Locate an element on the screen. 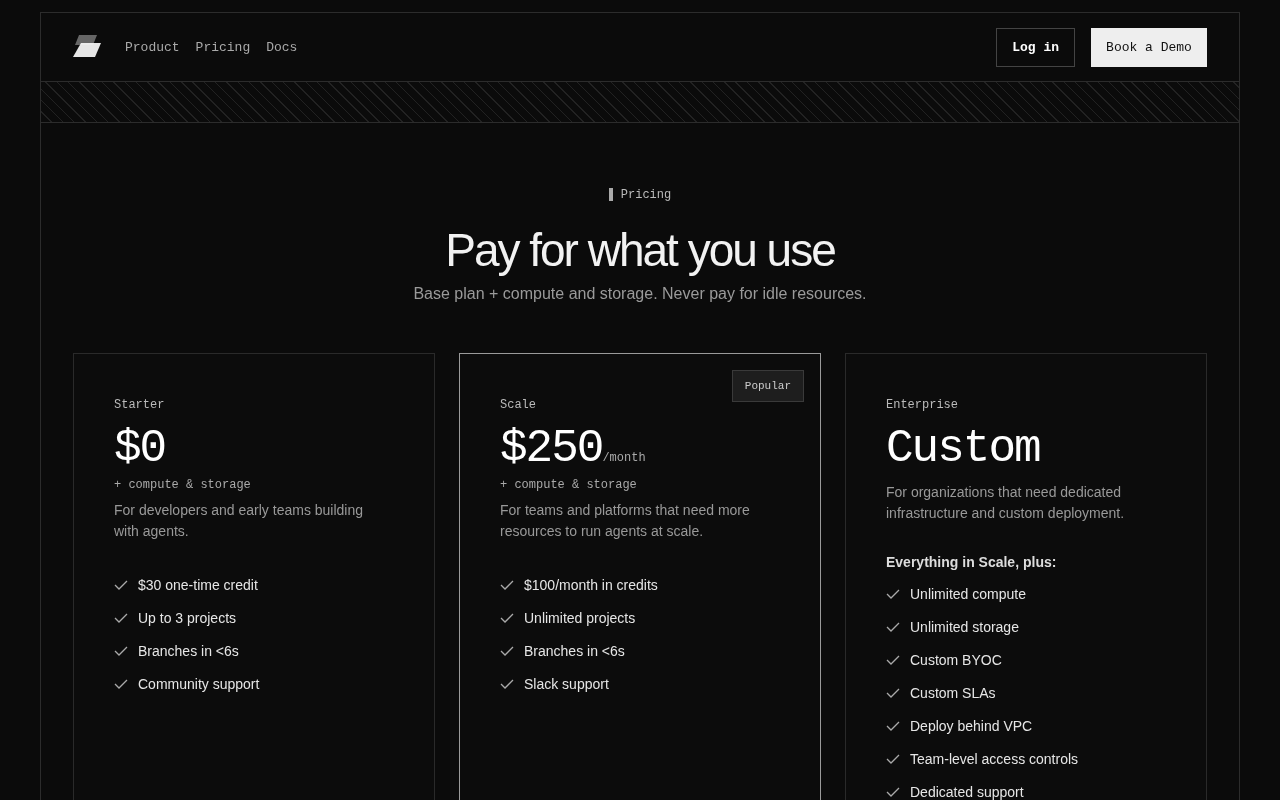 The image size is (1280, 800). feature-text: Slack support is located at coordinates (566, 683).